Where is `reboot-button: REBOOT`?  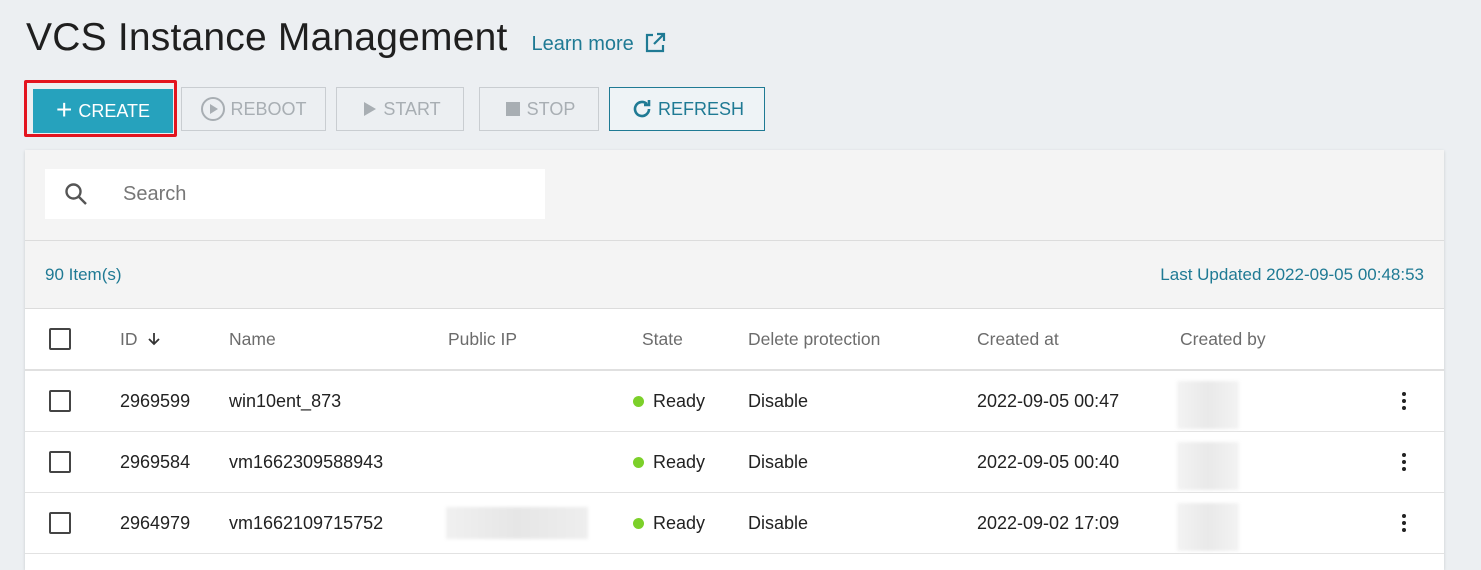
reboot-button: REBOOT is located at coordinates (253, 109).